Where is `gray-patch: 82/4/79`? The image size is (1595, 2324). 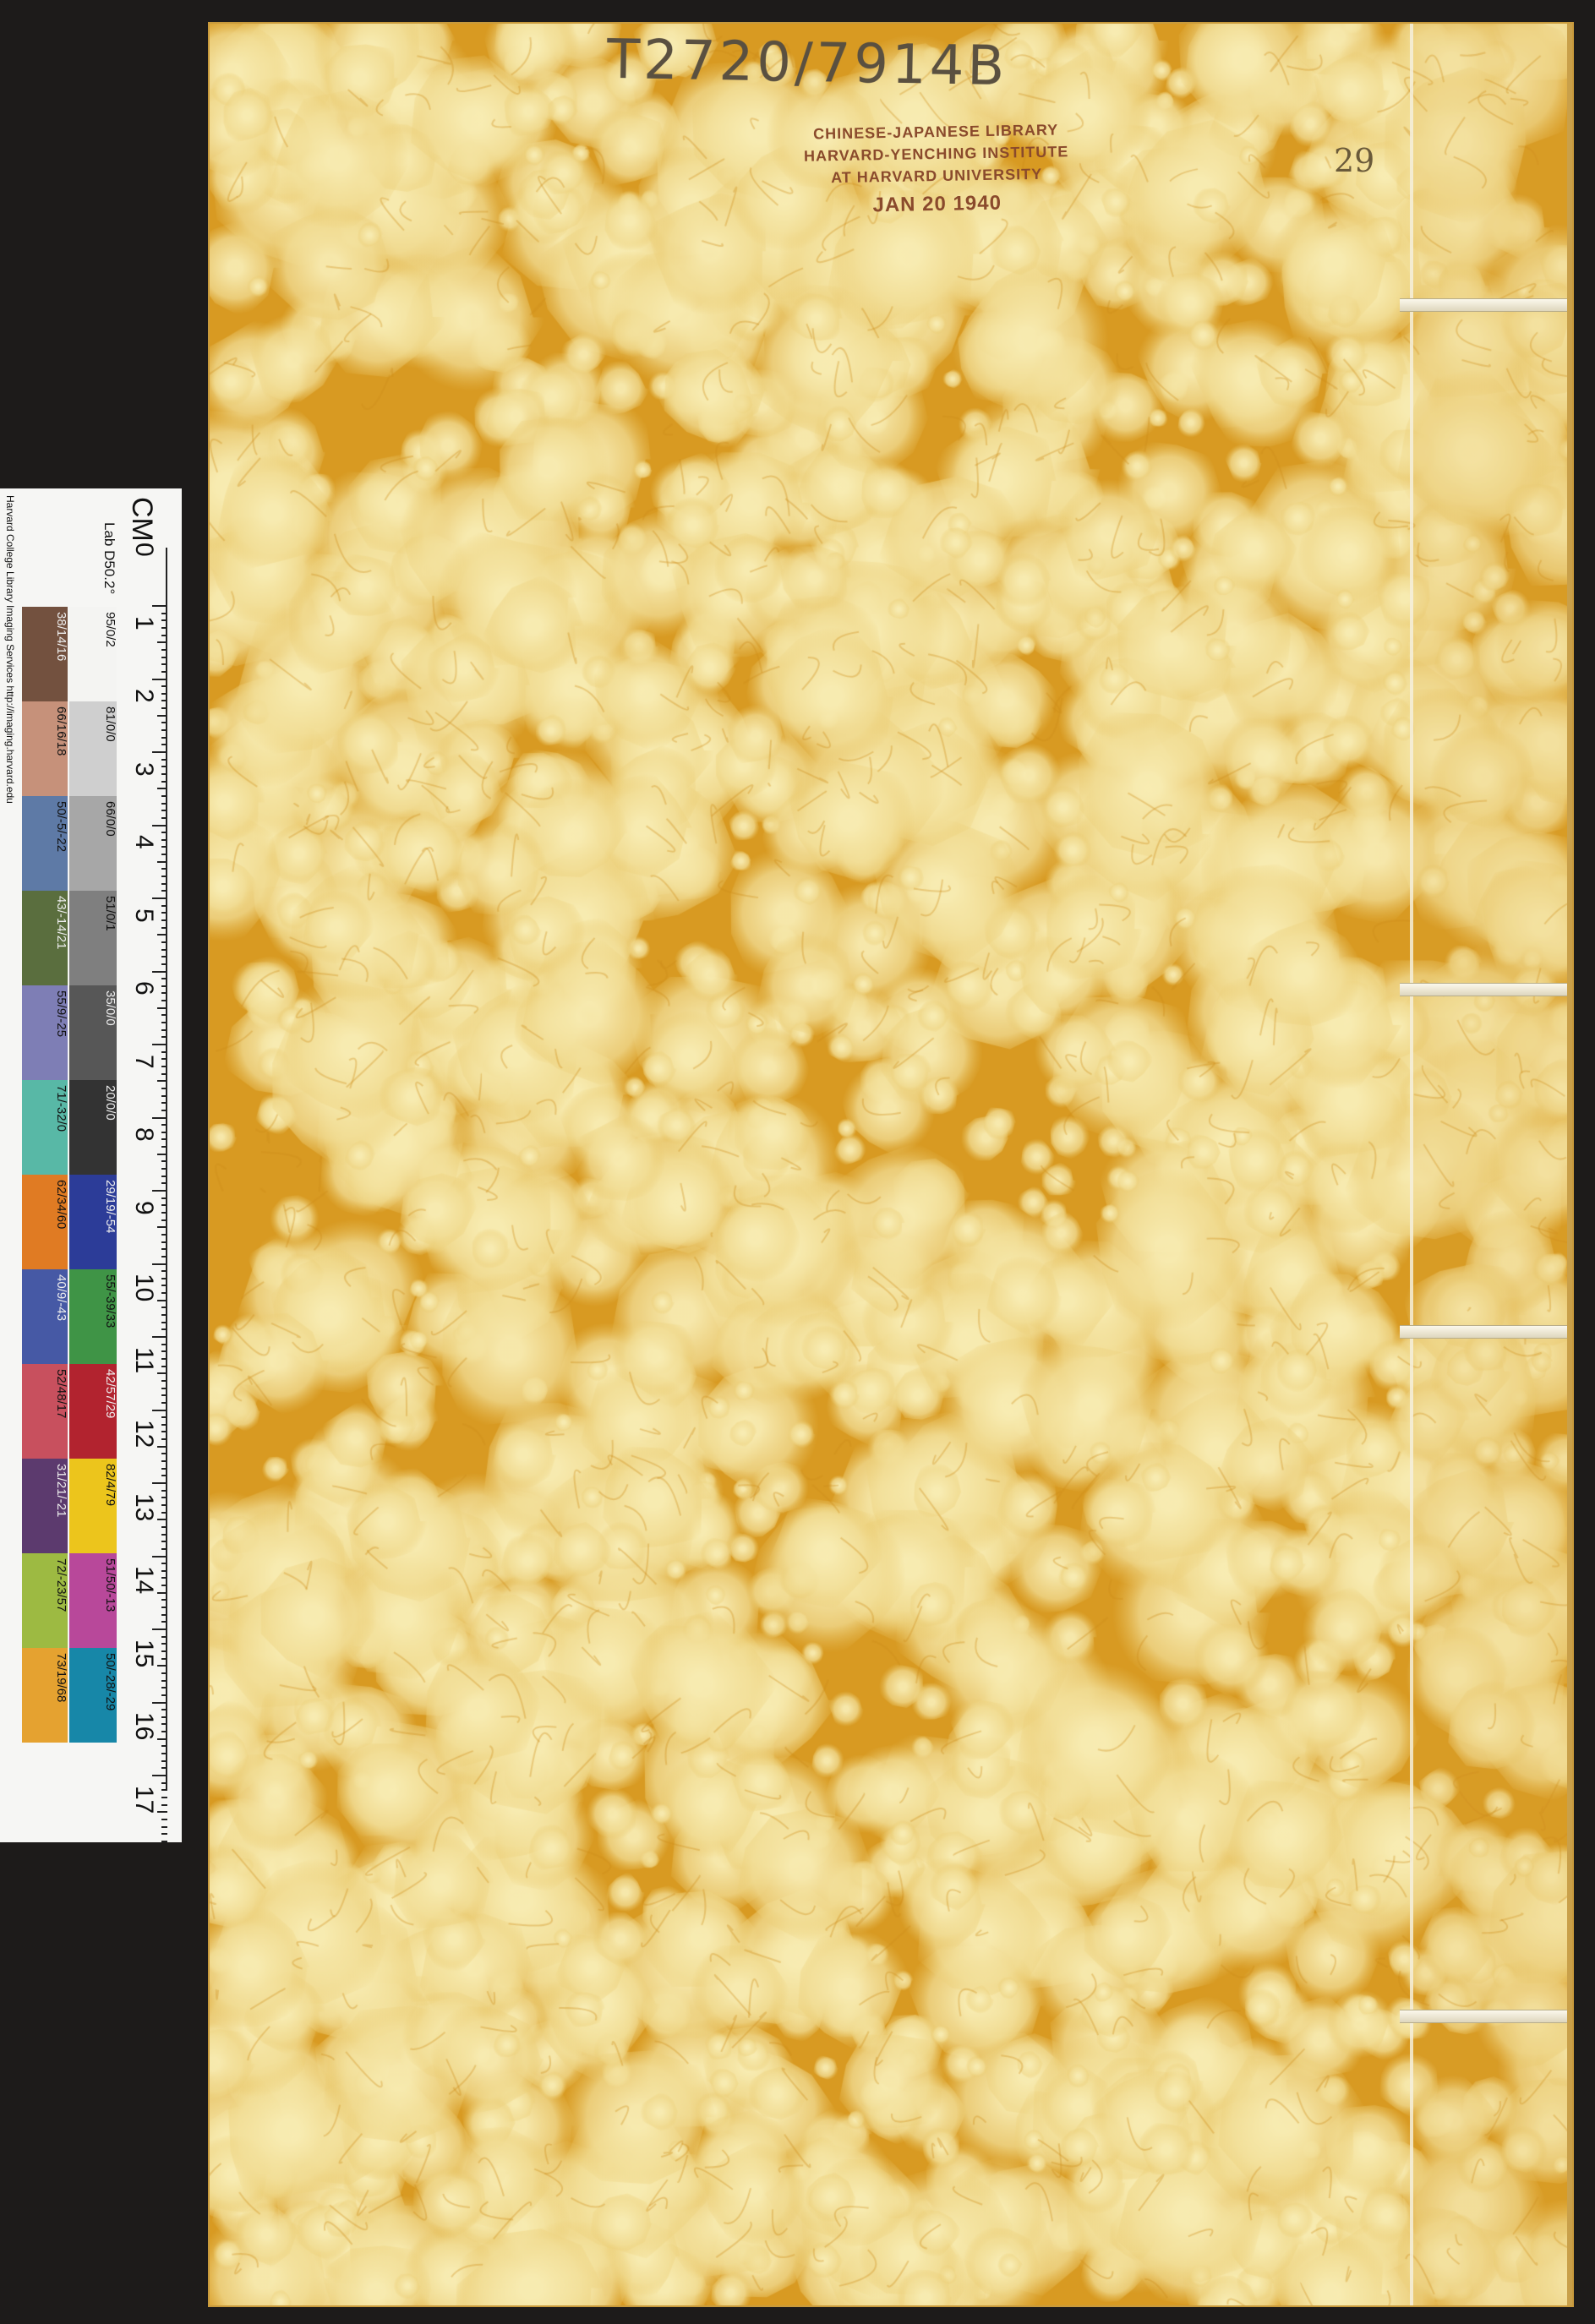
gray-patch: 82/4/79 is located at coordinates (93, 1506).